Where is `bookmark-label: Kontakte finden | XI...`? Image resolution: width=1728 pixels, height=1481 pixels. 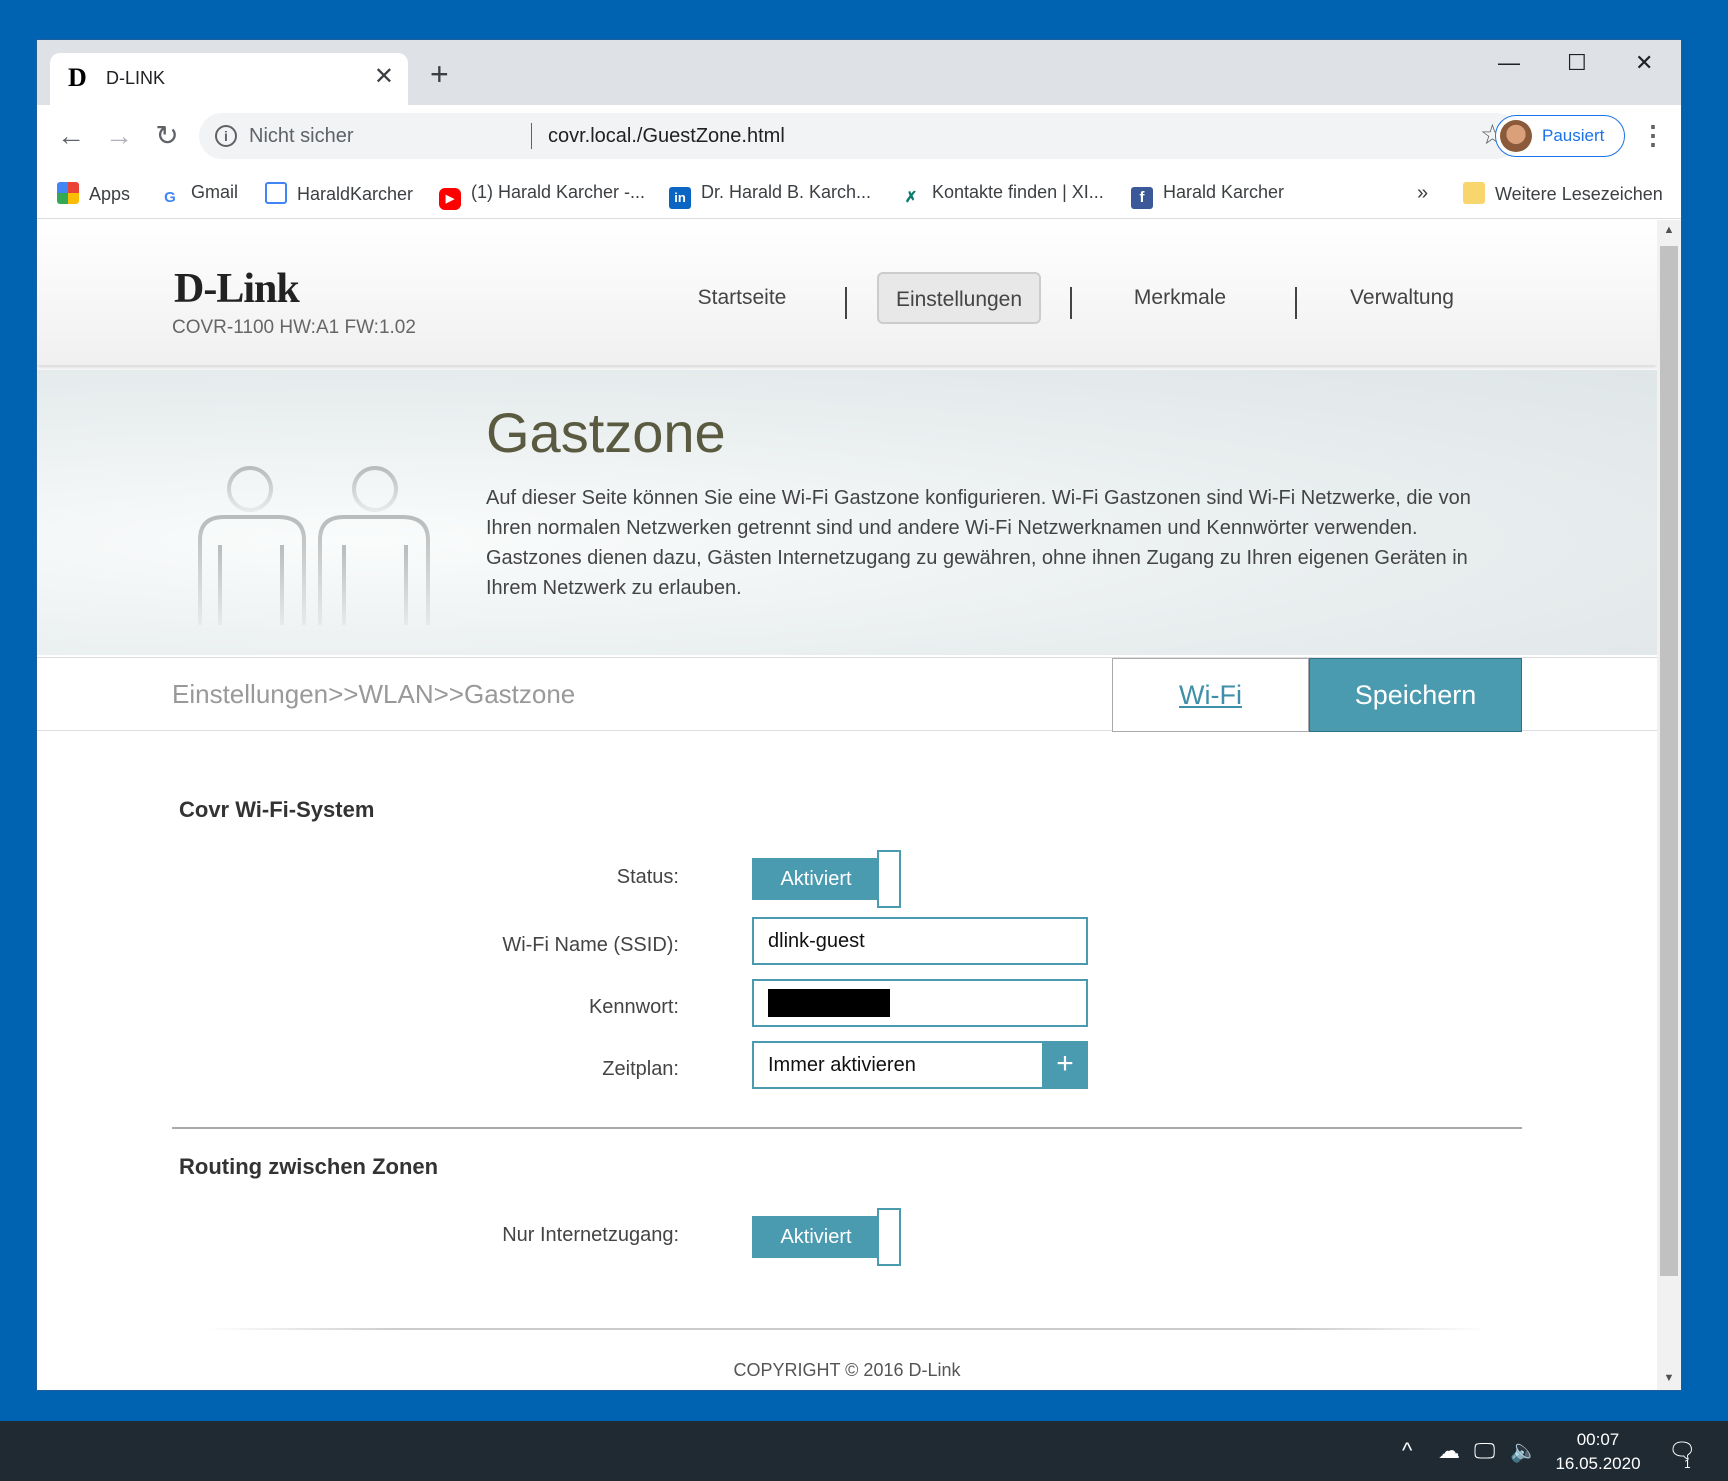 bookmark-label: Kontakte finden | XI... is located at coordinates (1018, 192).